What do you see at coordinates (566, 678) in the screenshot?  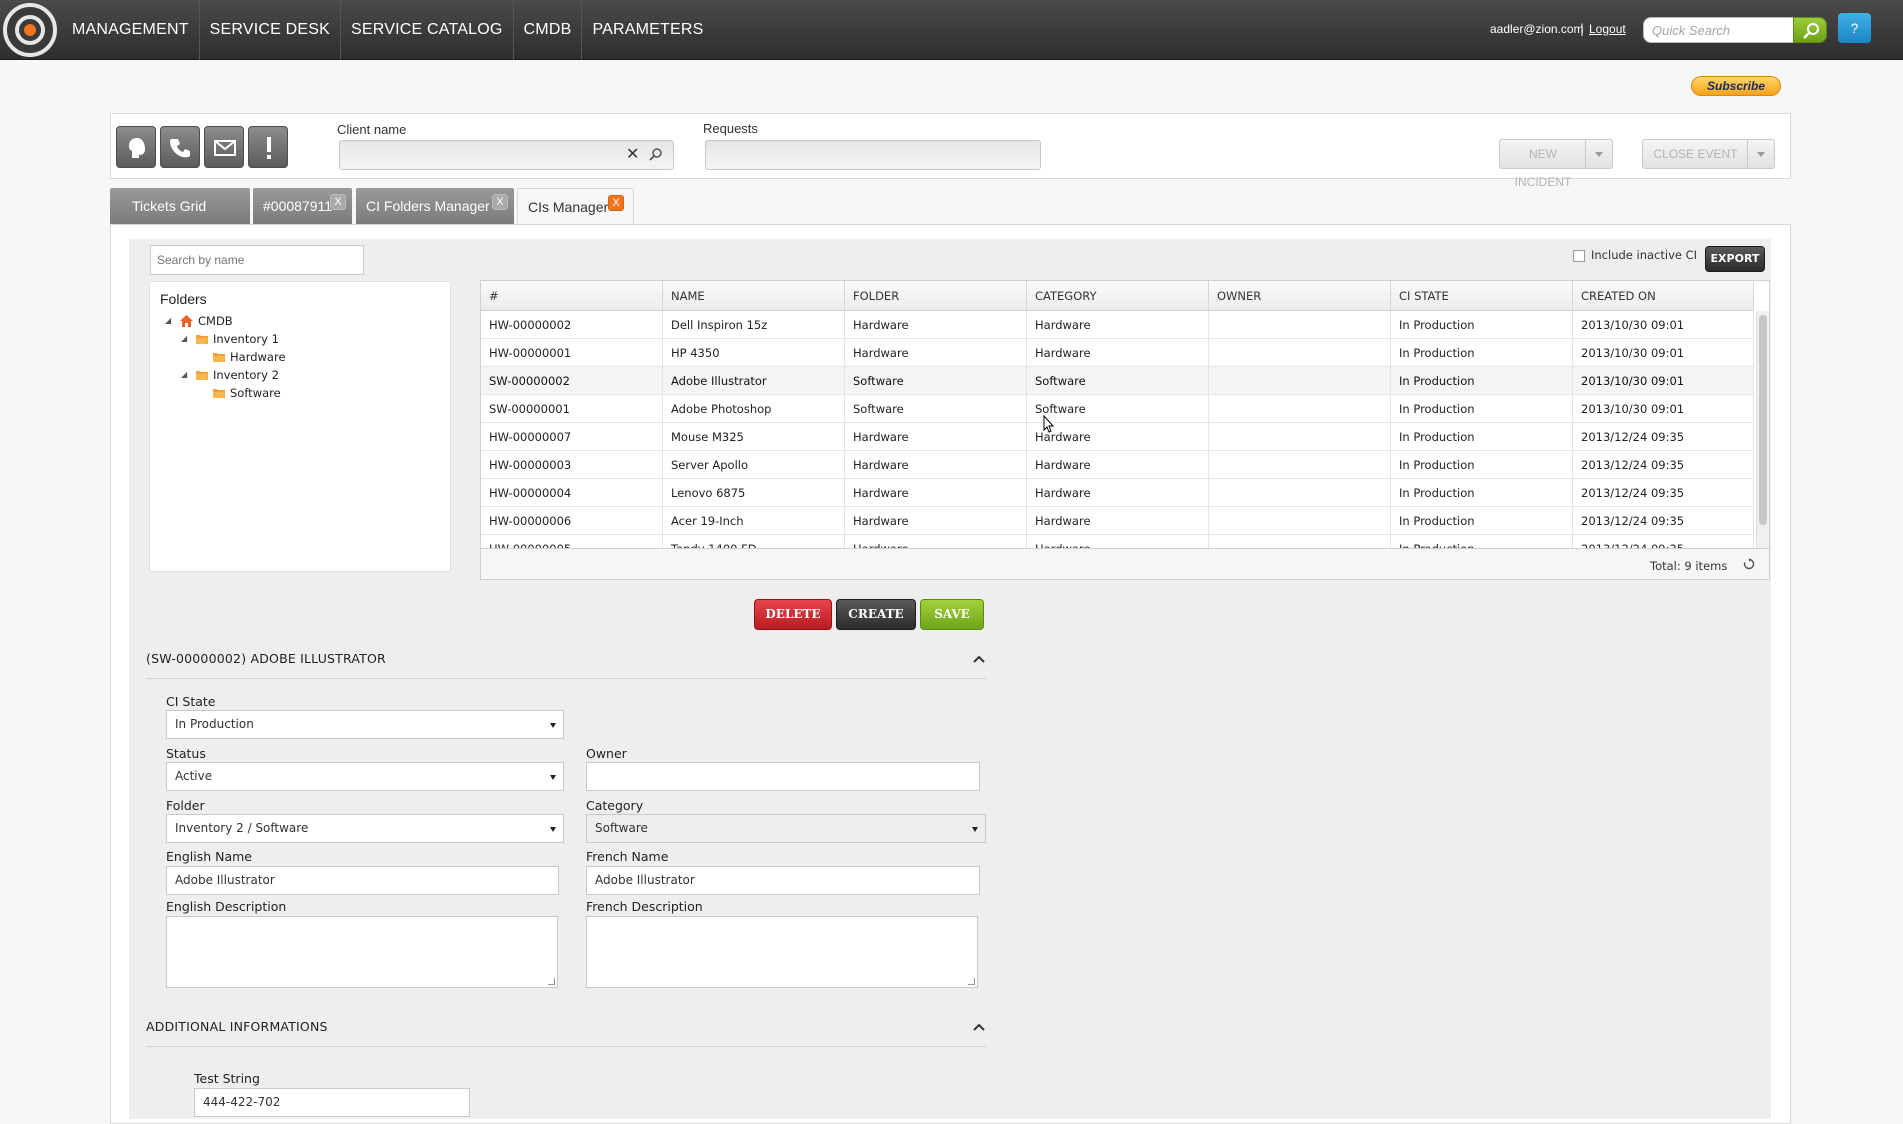 I see `section-divider` at bounding box center [566, 678].